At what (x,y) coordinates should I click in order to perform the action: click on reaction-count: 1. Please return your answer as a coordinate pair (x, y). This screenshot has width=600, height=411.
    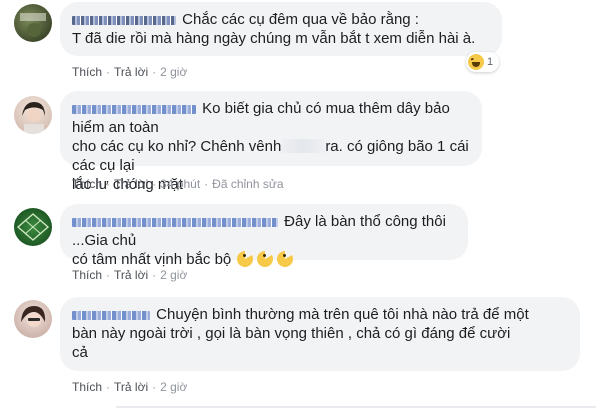
    Looking at the image, I should click on (483, 62).